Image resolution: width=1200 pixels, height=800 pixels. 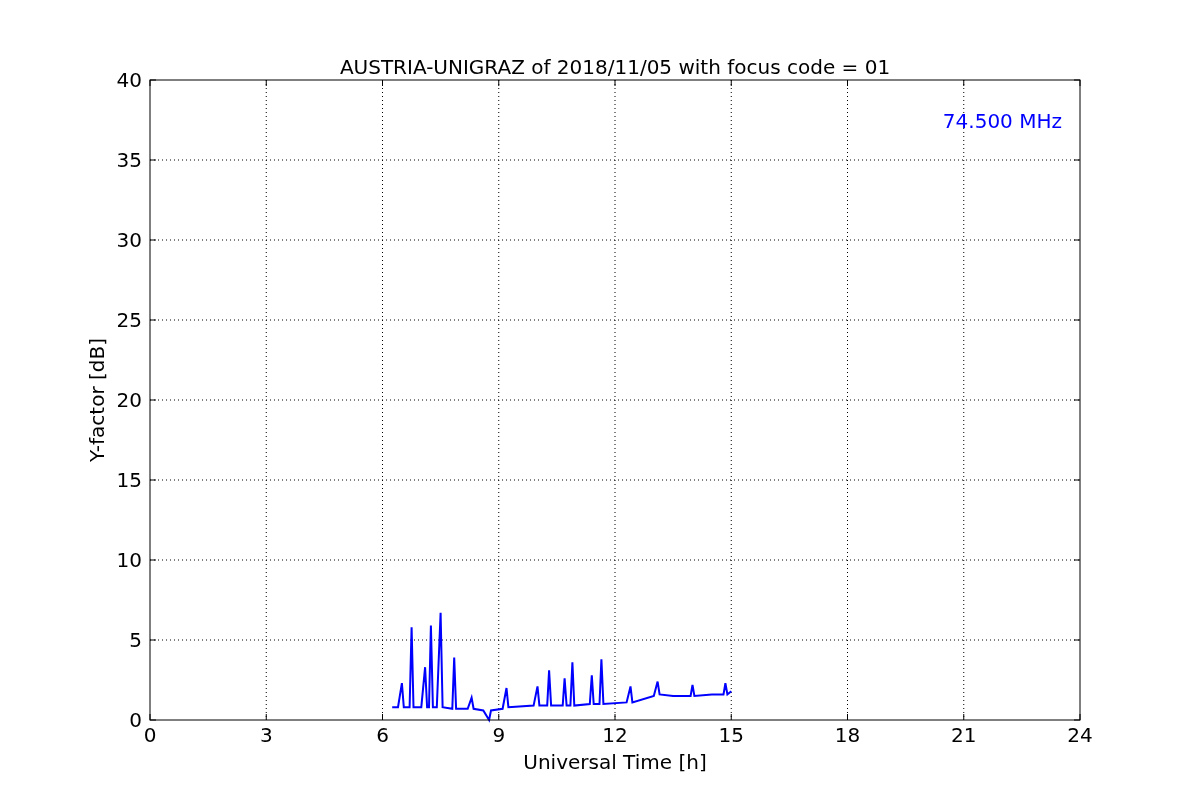 I want to click on tick-label: 24, so click(x=1080, y=735).